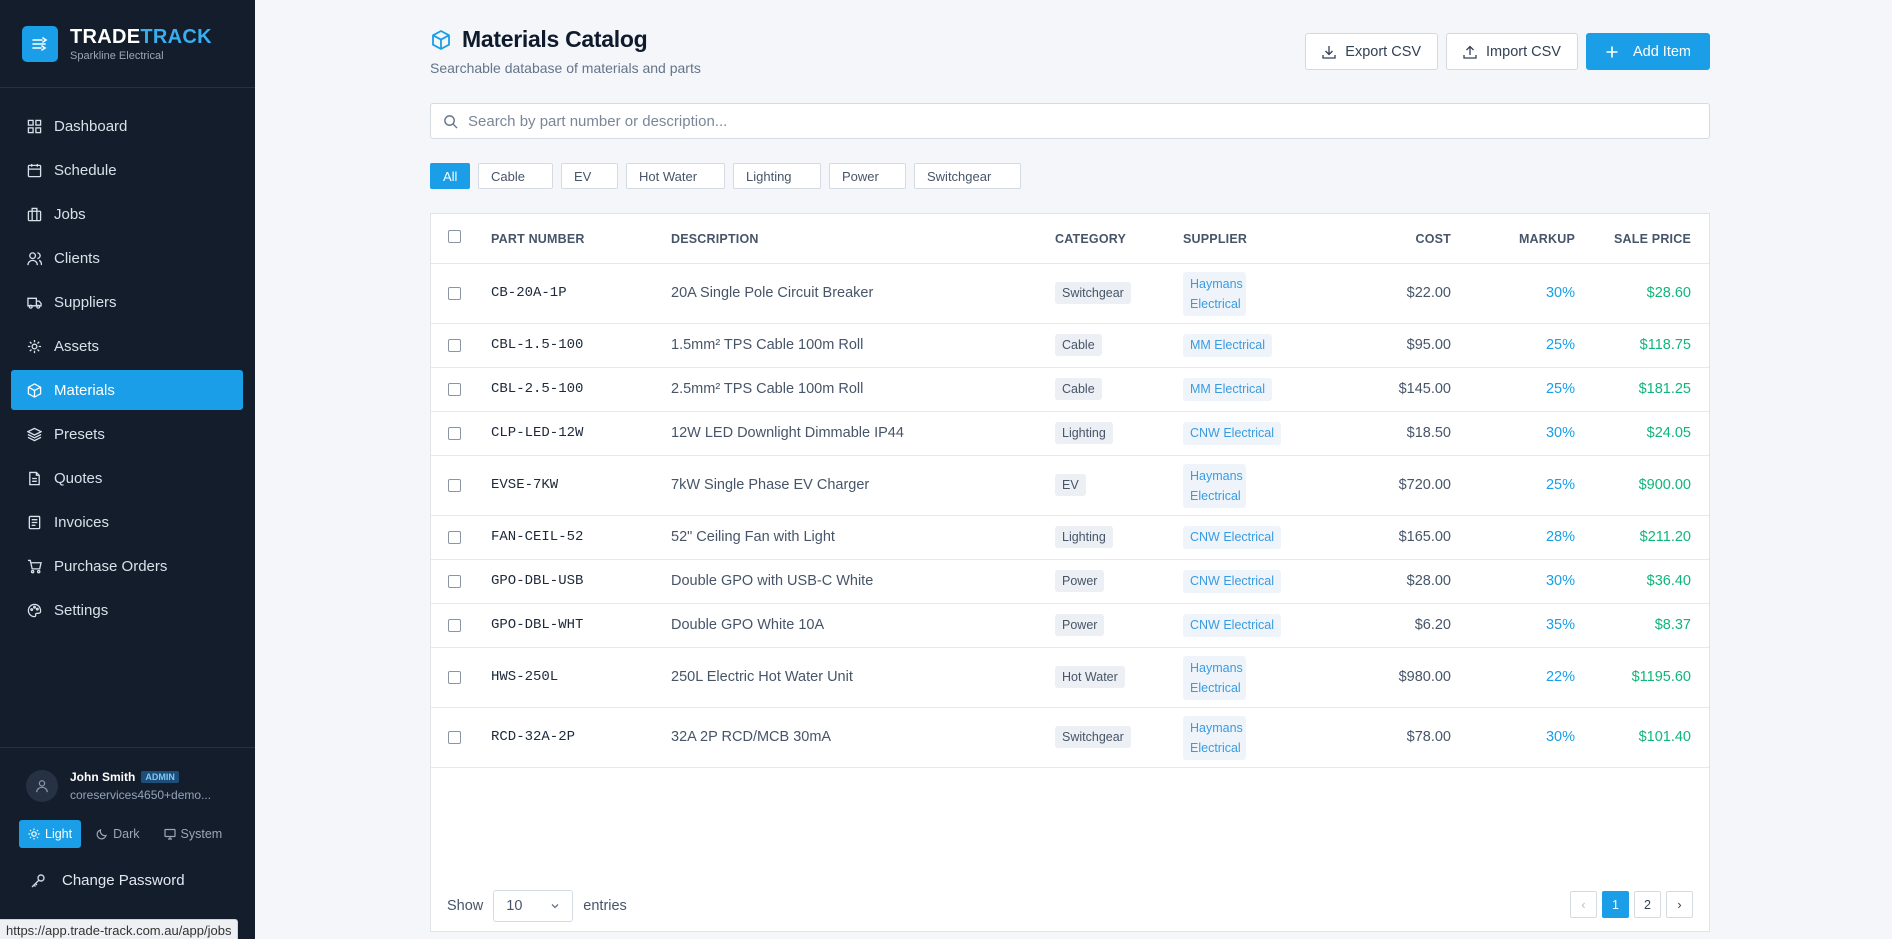 The height and width of the screenshot is (939, 1892). I want to click on brand: TRADETRACK Sparkline Electrical, so click(127, 44).